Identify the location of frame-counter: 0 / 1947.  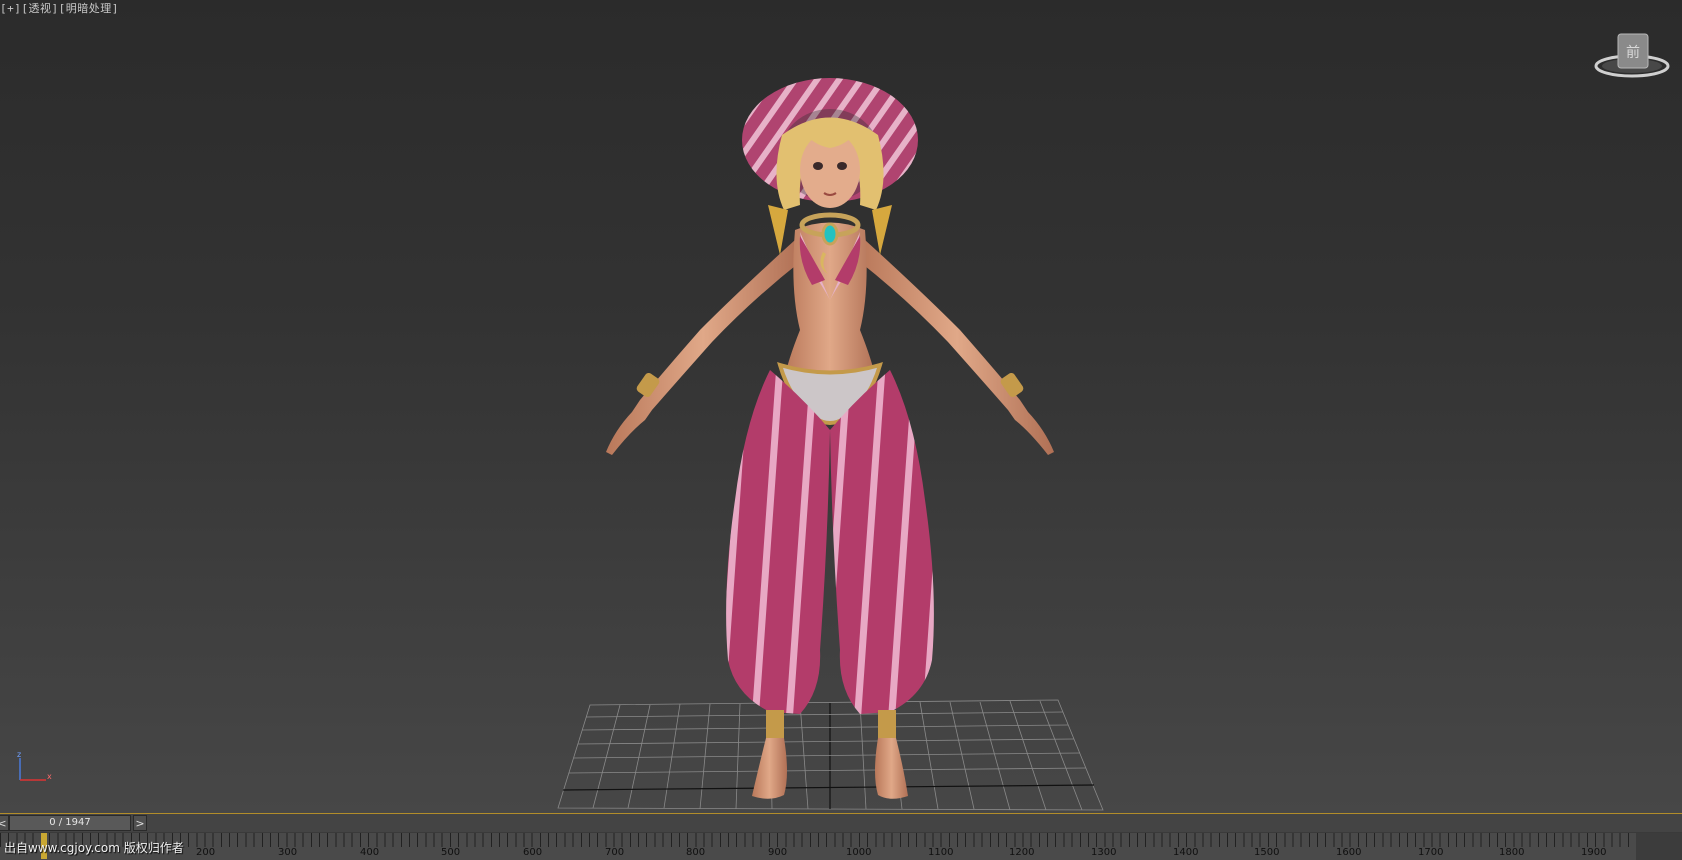
(70, 823).